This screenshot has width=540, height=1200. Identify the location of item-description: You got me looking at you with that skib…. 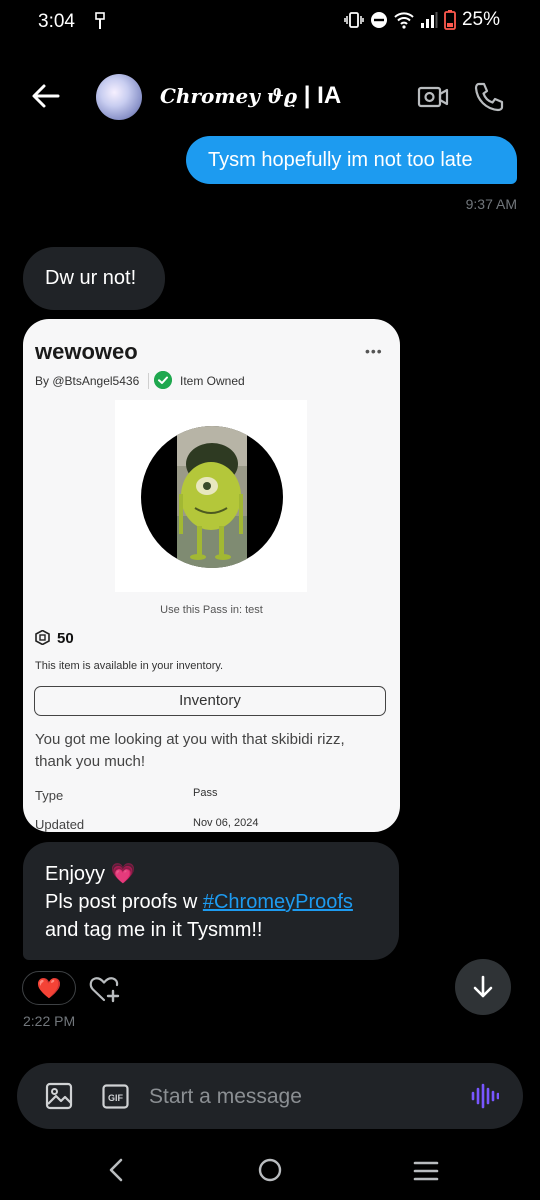
(190, 750).